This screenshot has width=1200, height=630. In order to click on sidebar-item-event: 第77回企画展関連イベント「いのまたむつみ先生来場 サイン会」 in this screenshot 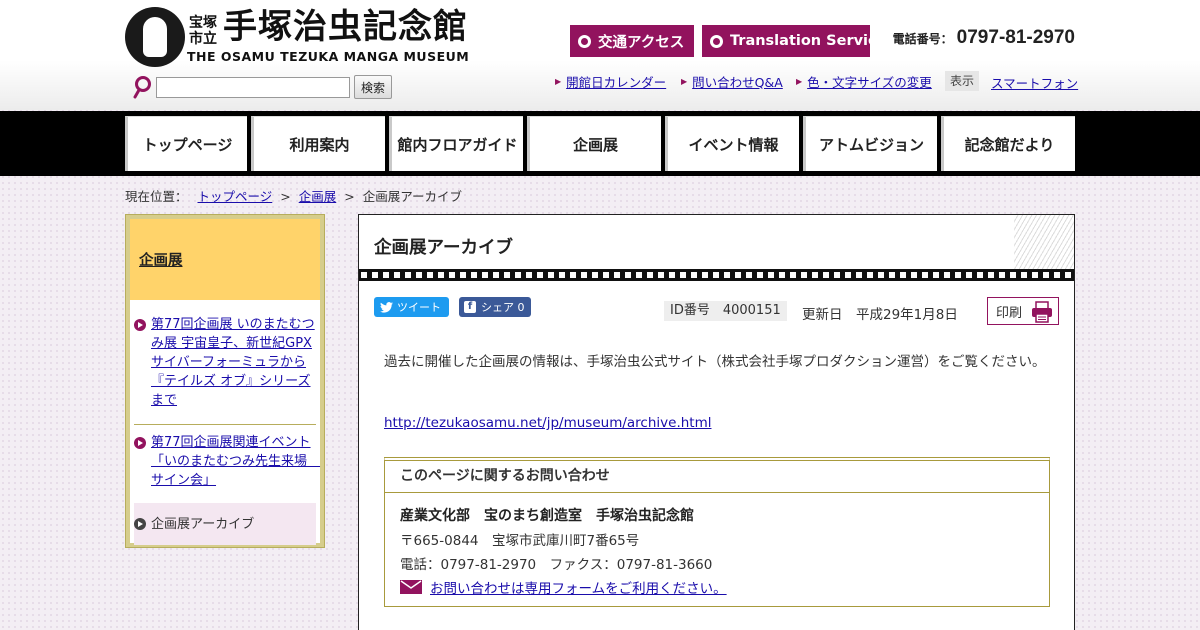, I will do `click(227, 461)`.